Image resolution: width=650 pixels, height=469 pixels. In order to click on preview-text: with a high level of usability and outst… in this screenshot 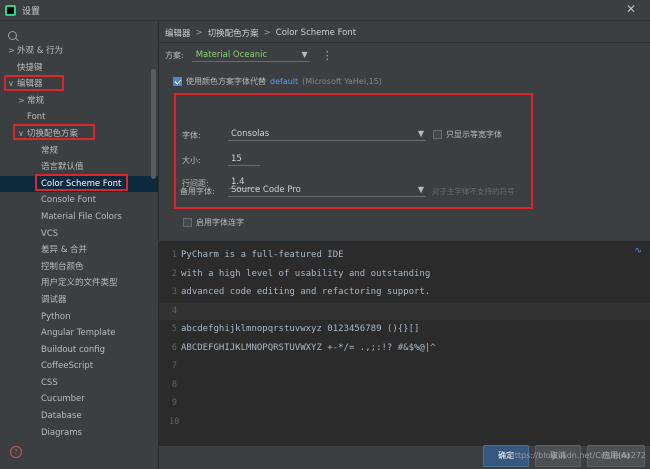, I will do `click(306, 273)`.